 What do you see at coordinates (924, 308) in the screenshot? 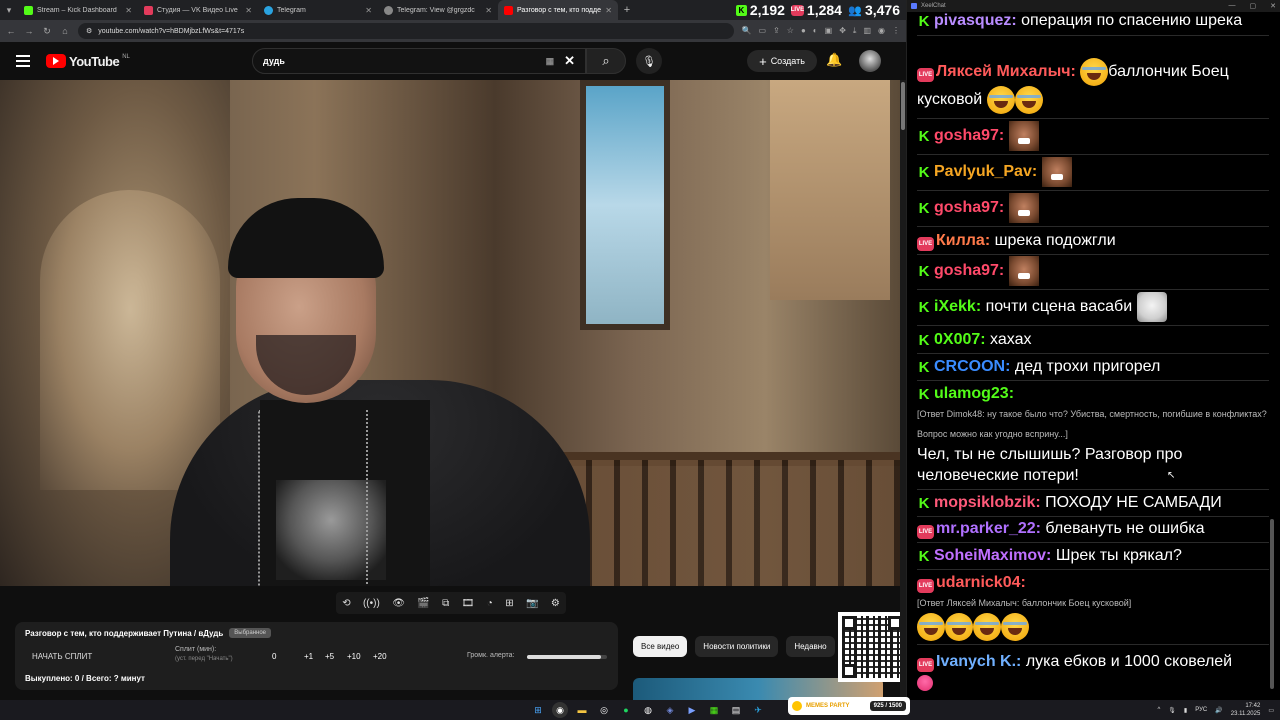
I see `kick-badge-icon: K` at bounding box center [924, 308].